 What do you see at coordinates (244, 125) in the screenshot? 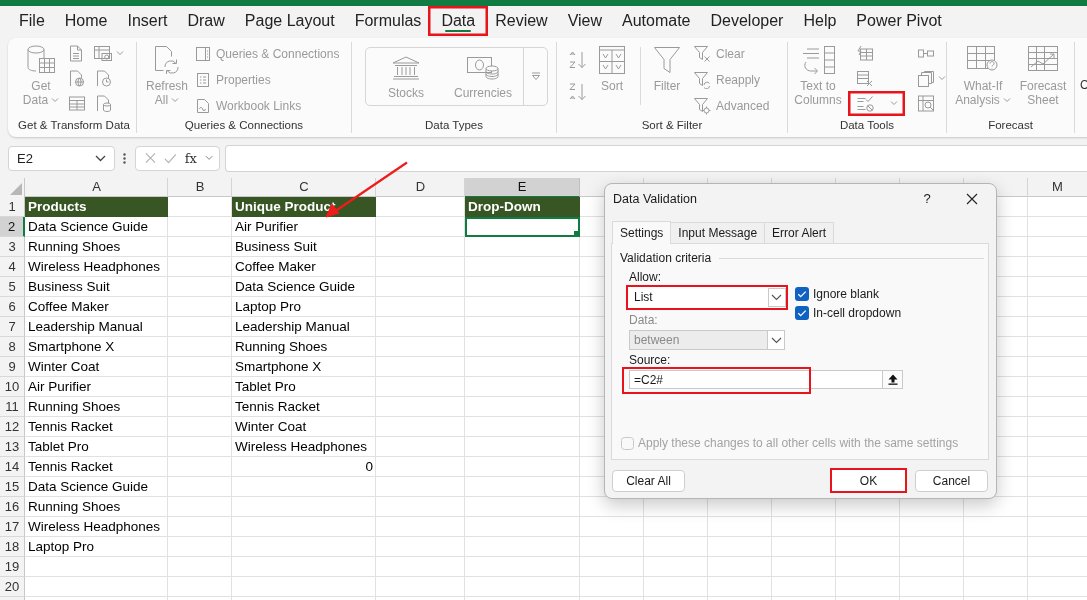
I see `group-label: Queries & Connections` at bounding box center [244, 125].